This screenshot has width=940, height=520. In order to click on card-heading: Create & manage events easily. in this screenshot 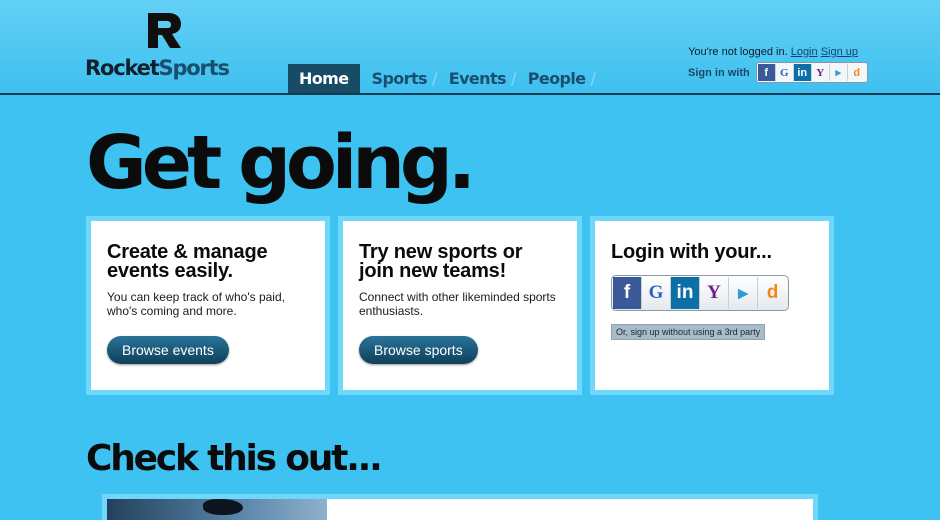, I will do `click(187, 261)`.